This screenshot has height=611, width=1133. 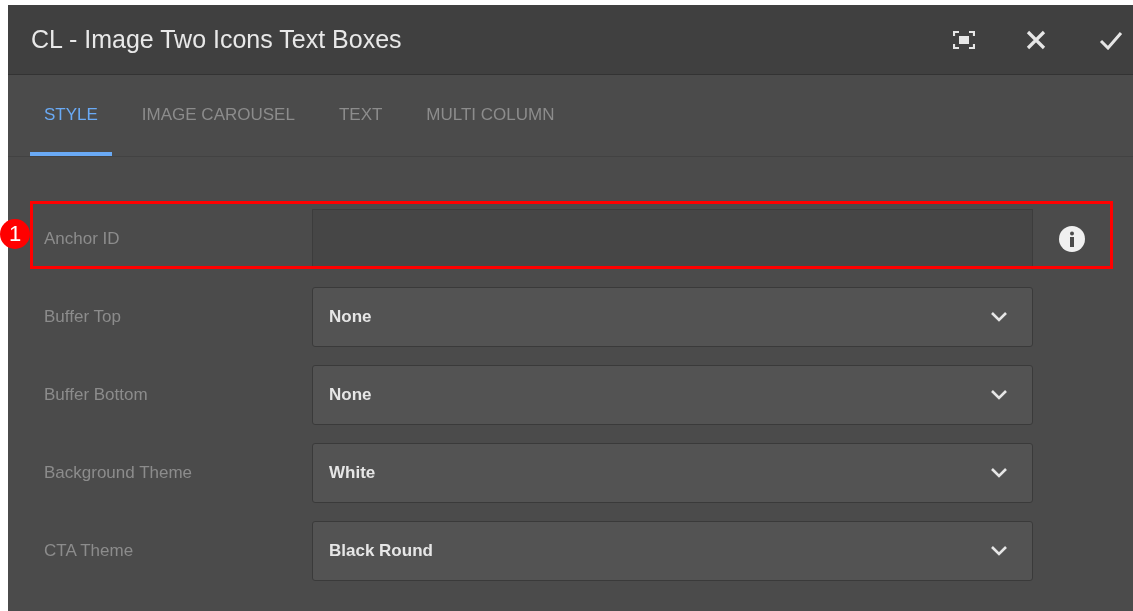 What do you see at coordinates (672, 473) in the screenshot?
I see `select-field: White` at bounding box center [672, 473].